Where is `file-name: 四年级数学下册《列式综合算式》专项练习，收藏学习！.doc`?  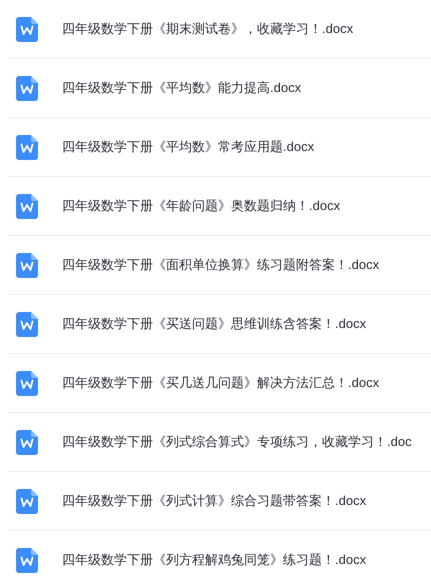
file-name: 四年级数学下册《列式综合算式》专项练习，收藏学习！.doc is located at coordinates (237, 442).